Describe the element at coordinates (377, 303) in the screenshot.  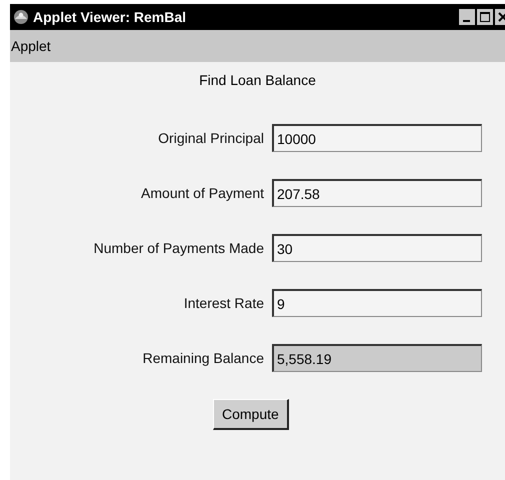
I see `input-field: 9` at that location.